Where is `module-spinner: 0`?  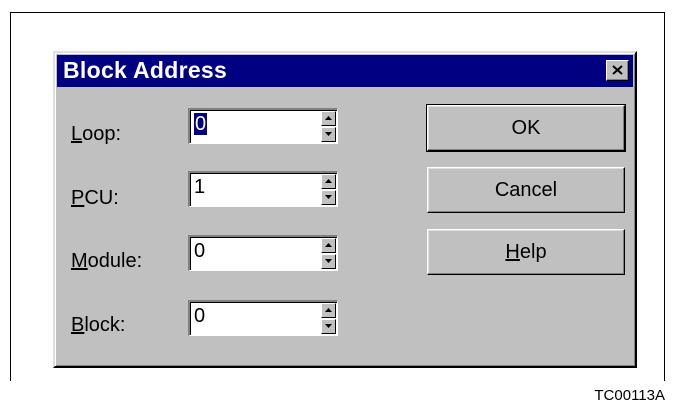
module-spinner: 0 is located at coordinates (263, 253).